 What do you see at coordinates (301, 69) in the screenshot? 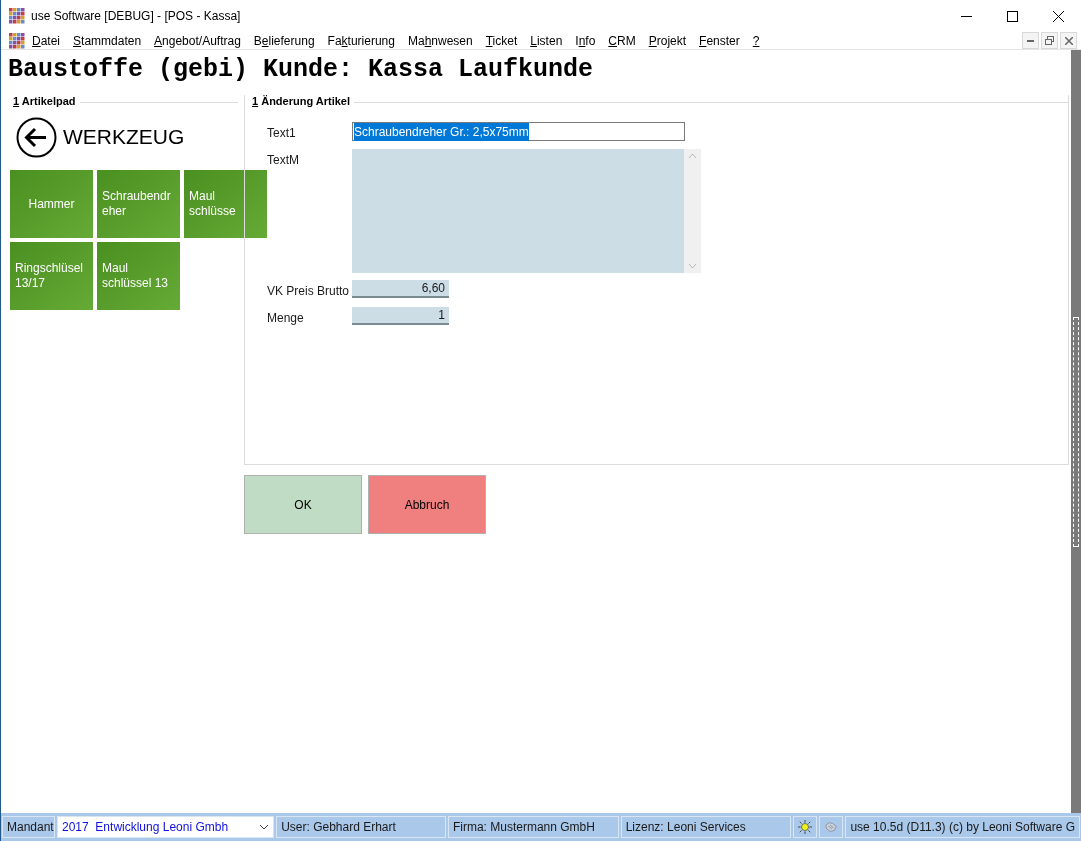
I see `page-heading: Baustoffe (gebi) Kunde: Kassa Laufkunde` at bounding box center [301, 69].